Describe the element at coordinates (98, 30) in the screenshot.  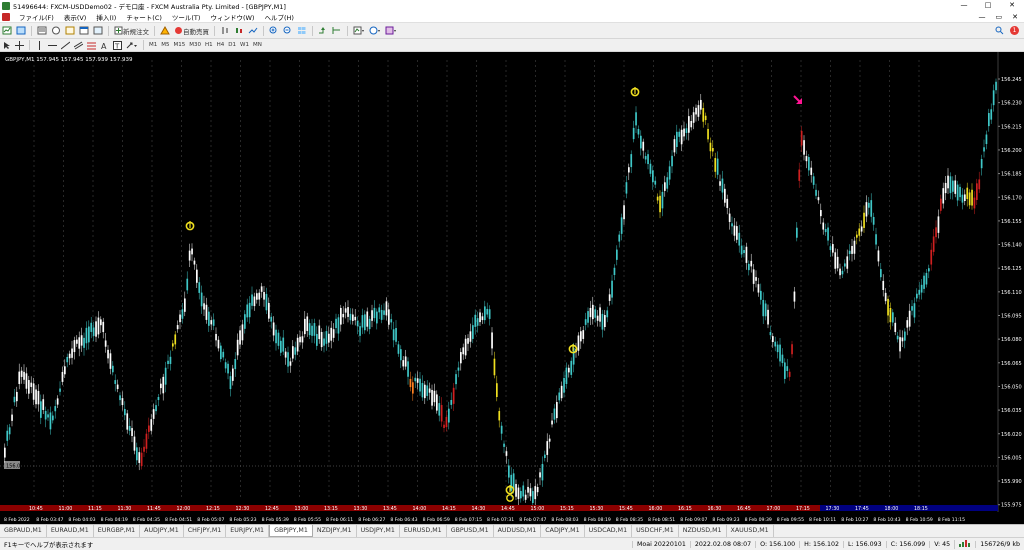
I see `tester-icon` at that location.